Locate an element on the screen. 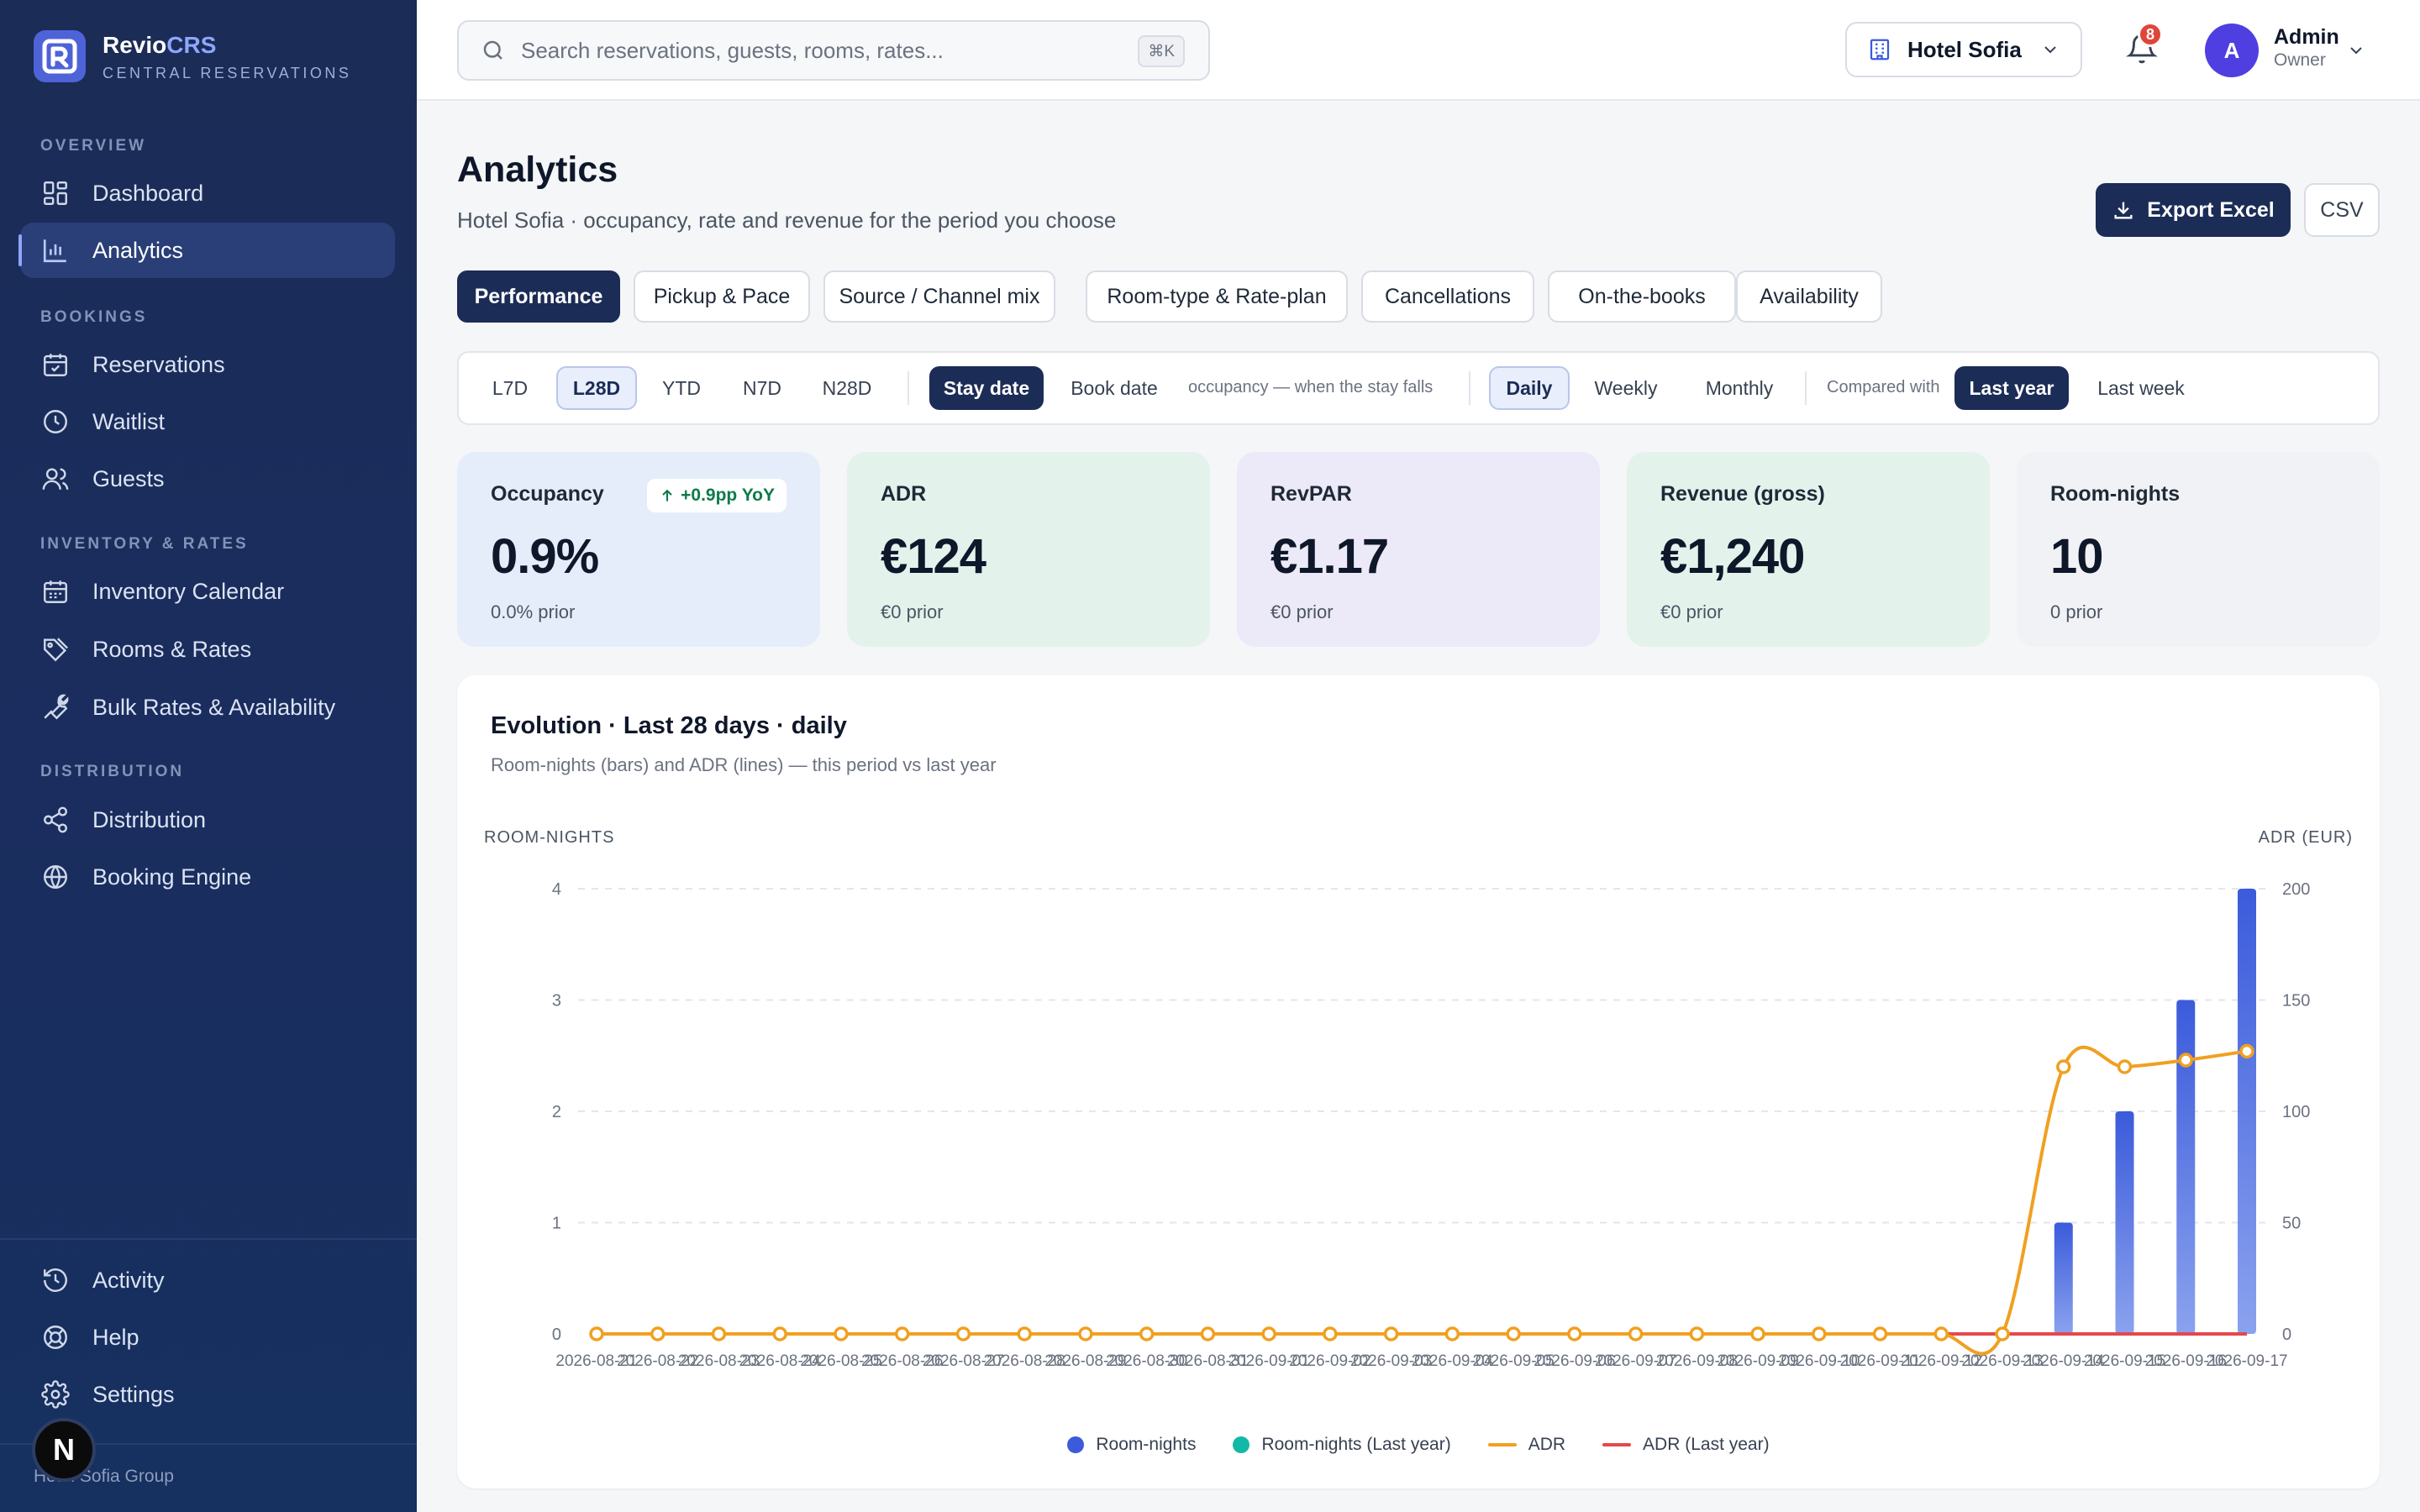 The image size is (2420, 1512). tab-source-channel-mix: Source / Channel mix is located at coordinates (939, 296).